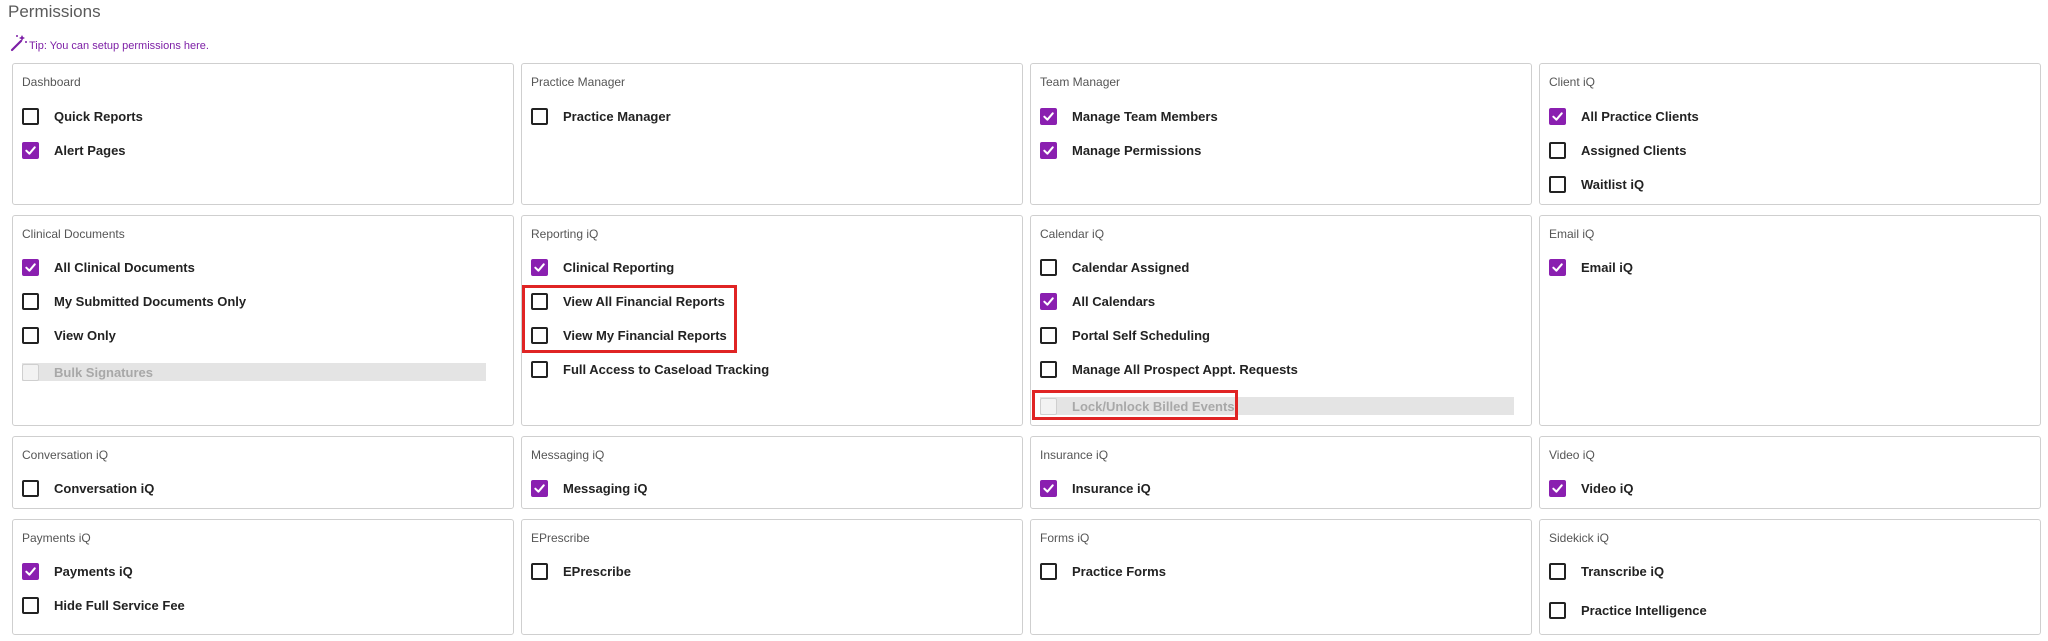 This screenshot has width=2048, height=641. Describe the element at coordinates (589, 488) in the screenshot. I see `permission-messaging-iq: Messaging iQ` at that location.